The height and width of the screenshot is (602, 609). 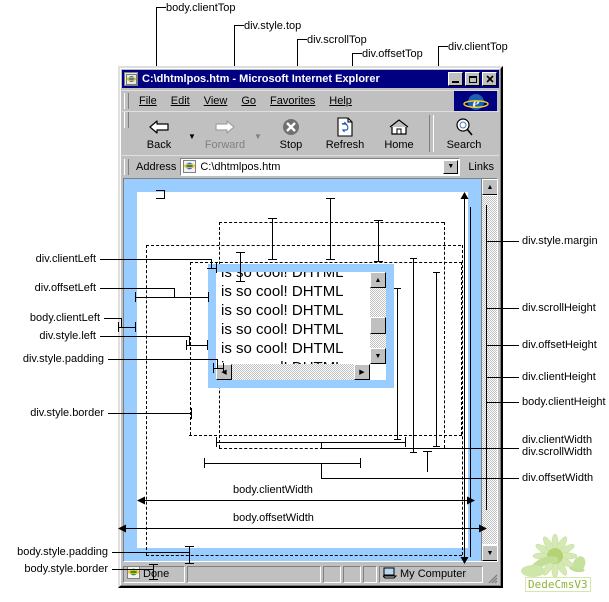 What do you see at coordinates (159, 127) in the screenshot?
I see `back-arrow-icon` at bounding box center [159, 127].